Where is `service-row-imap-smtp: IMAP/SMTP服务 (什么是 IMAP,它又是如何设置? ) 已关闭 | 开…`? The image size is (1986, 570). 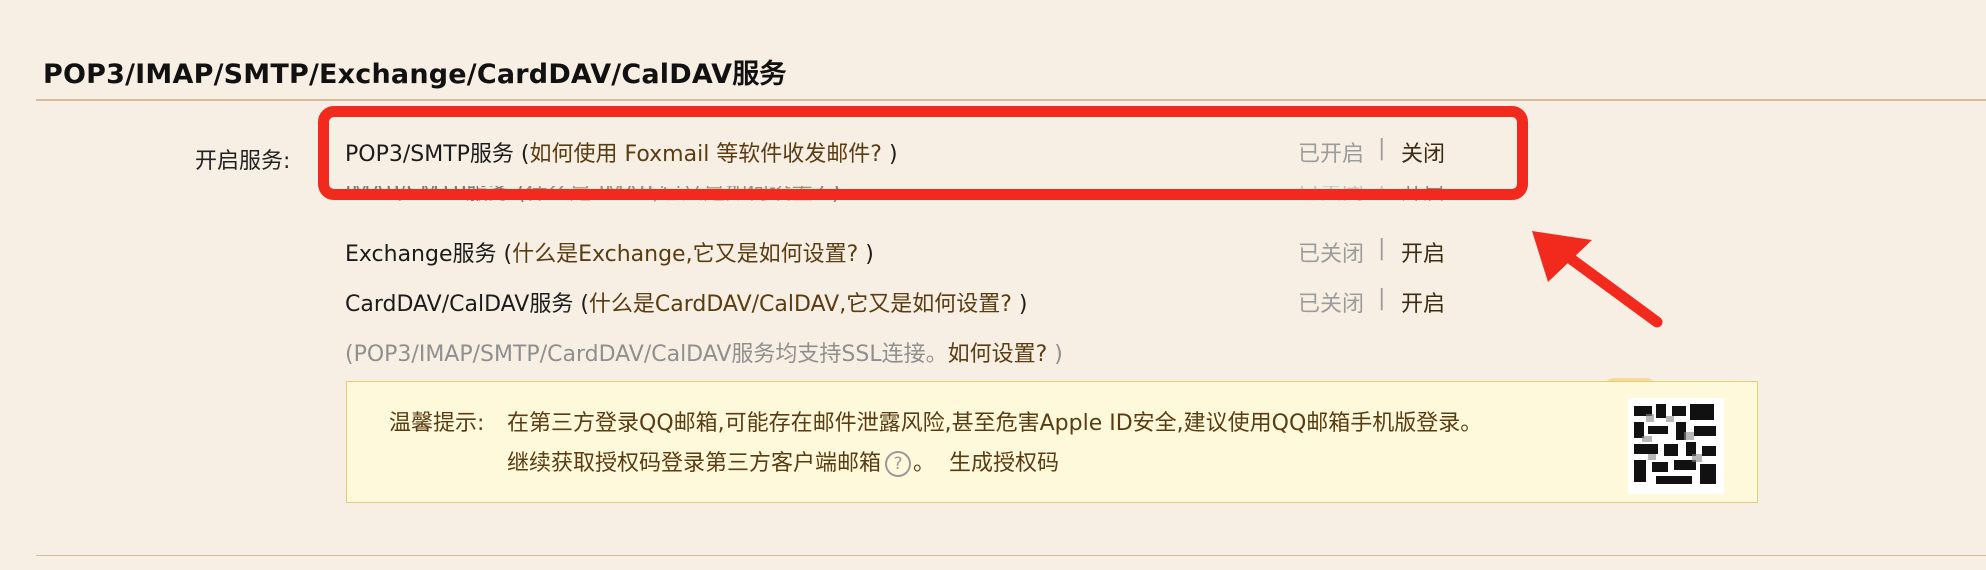
service-row-imap-smtp: IMAP/SMTP服务 (什么是 IMAP,它又是如何设置? ) 已关闭 | 开… is located at coordinates (905, 197).